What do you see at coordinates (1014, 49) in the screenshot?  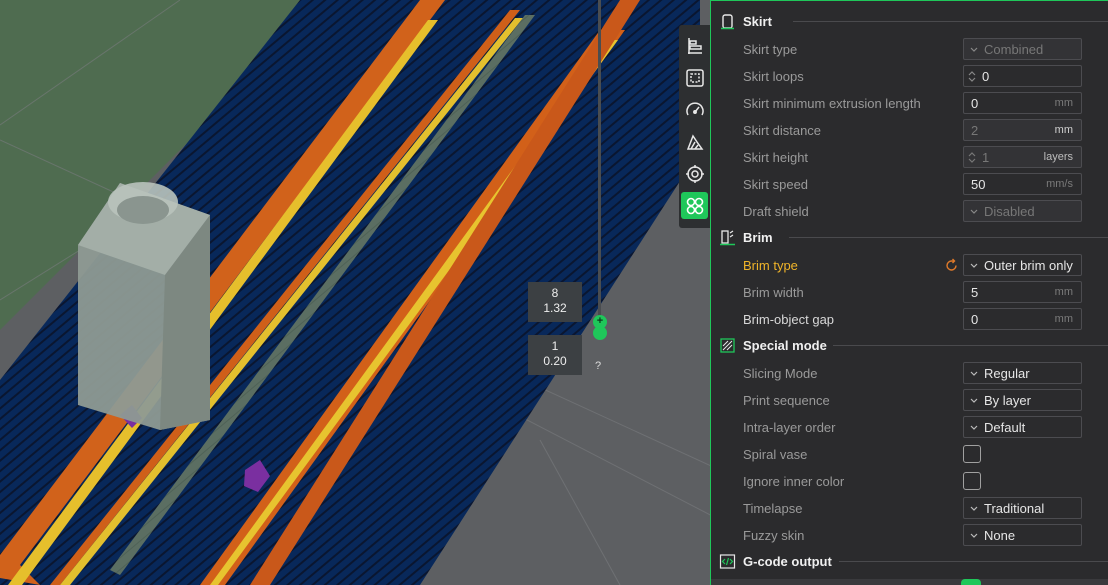 I see `skirt-type-value: Combined` at bounding box center [1014, 49].